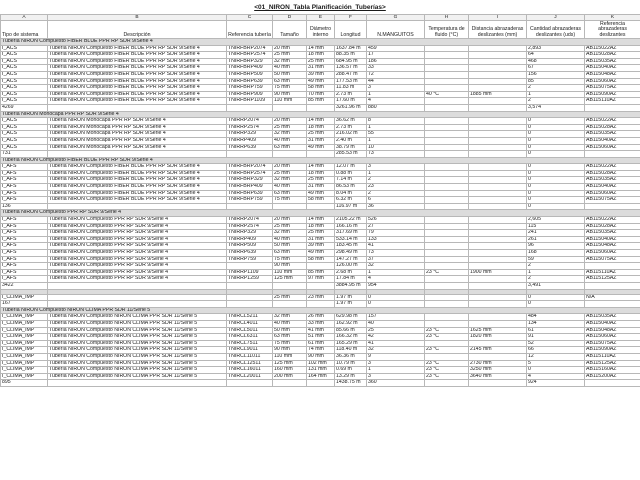 This screenshot has width=640, height=480. What do you see at coordinates (24, 206) in the screenshot?
I see `table-cell: 136` at bounding box center [24, 206].